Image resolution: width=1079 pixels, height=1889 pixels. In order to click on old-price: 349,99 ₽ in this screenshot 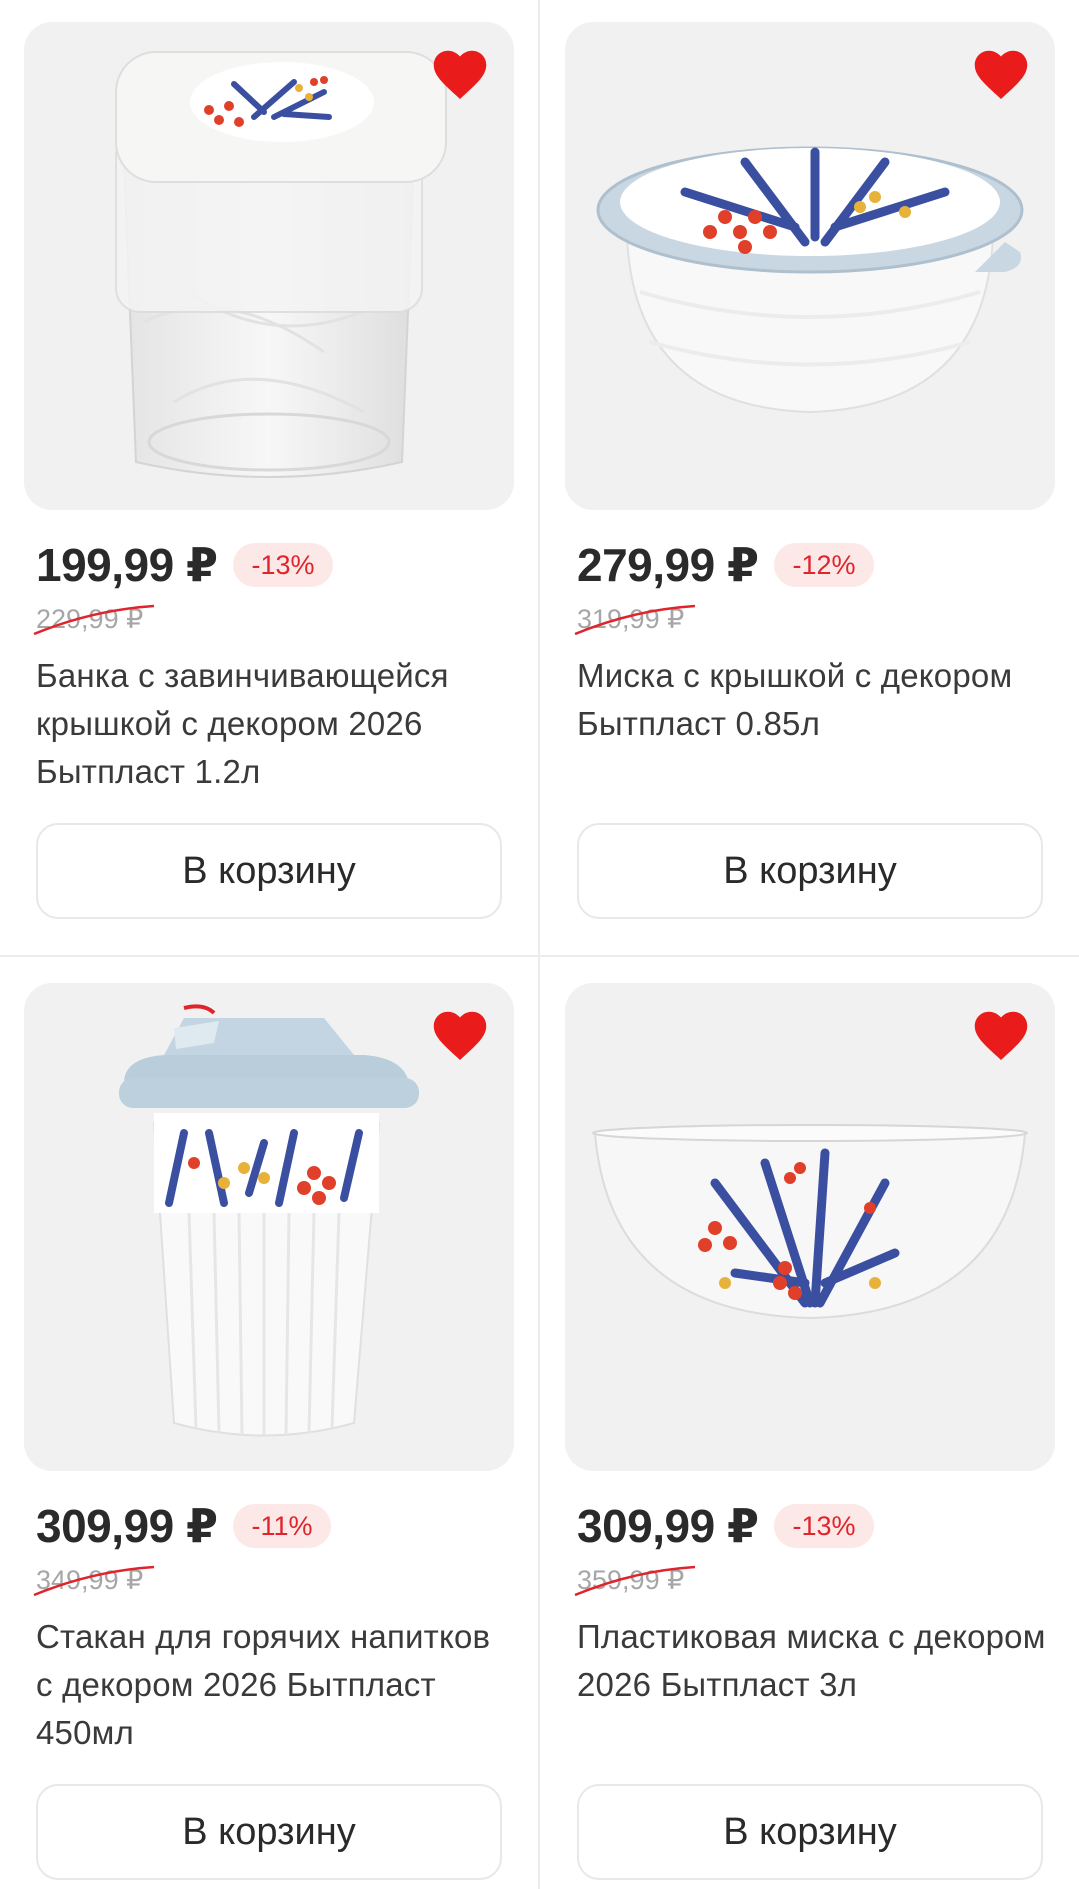, I will do `click(94, 1581)`.